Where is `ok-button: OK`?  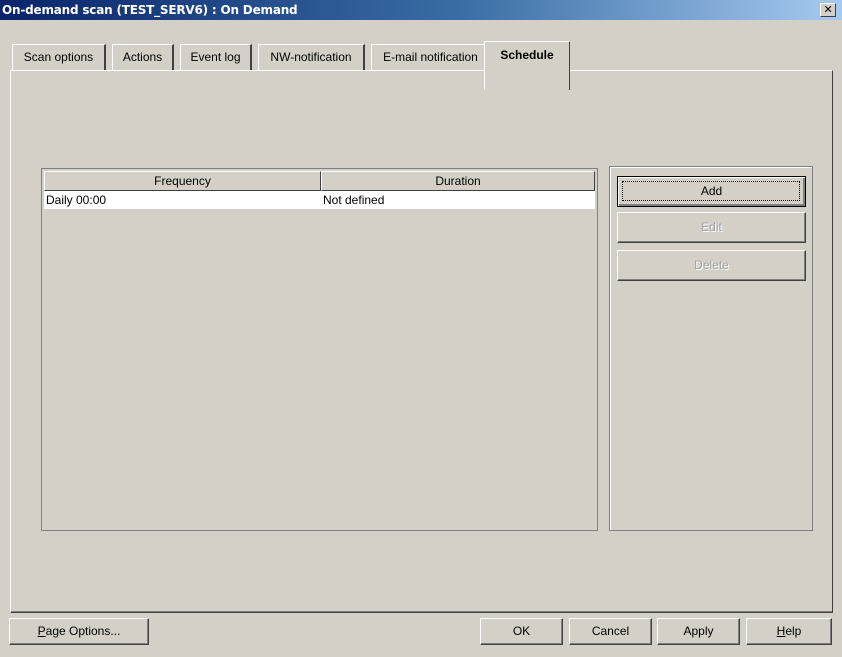
ok-button: OK is located at coordinates (521, 631).